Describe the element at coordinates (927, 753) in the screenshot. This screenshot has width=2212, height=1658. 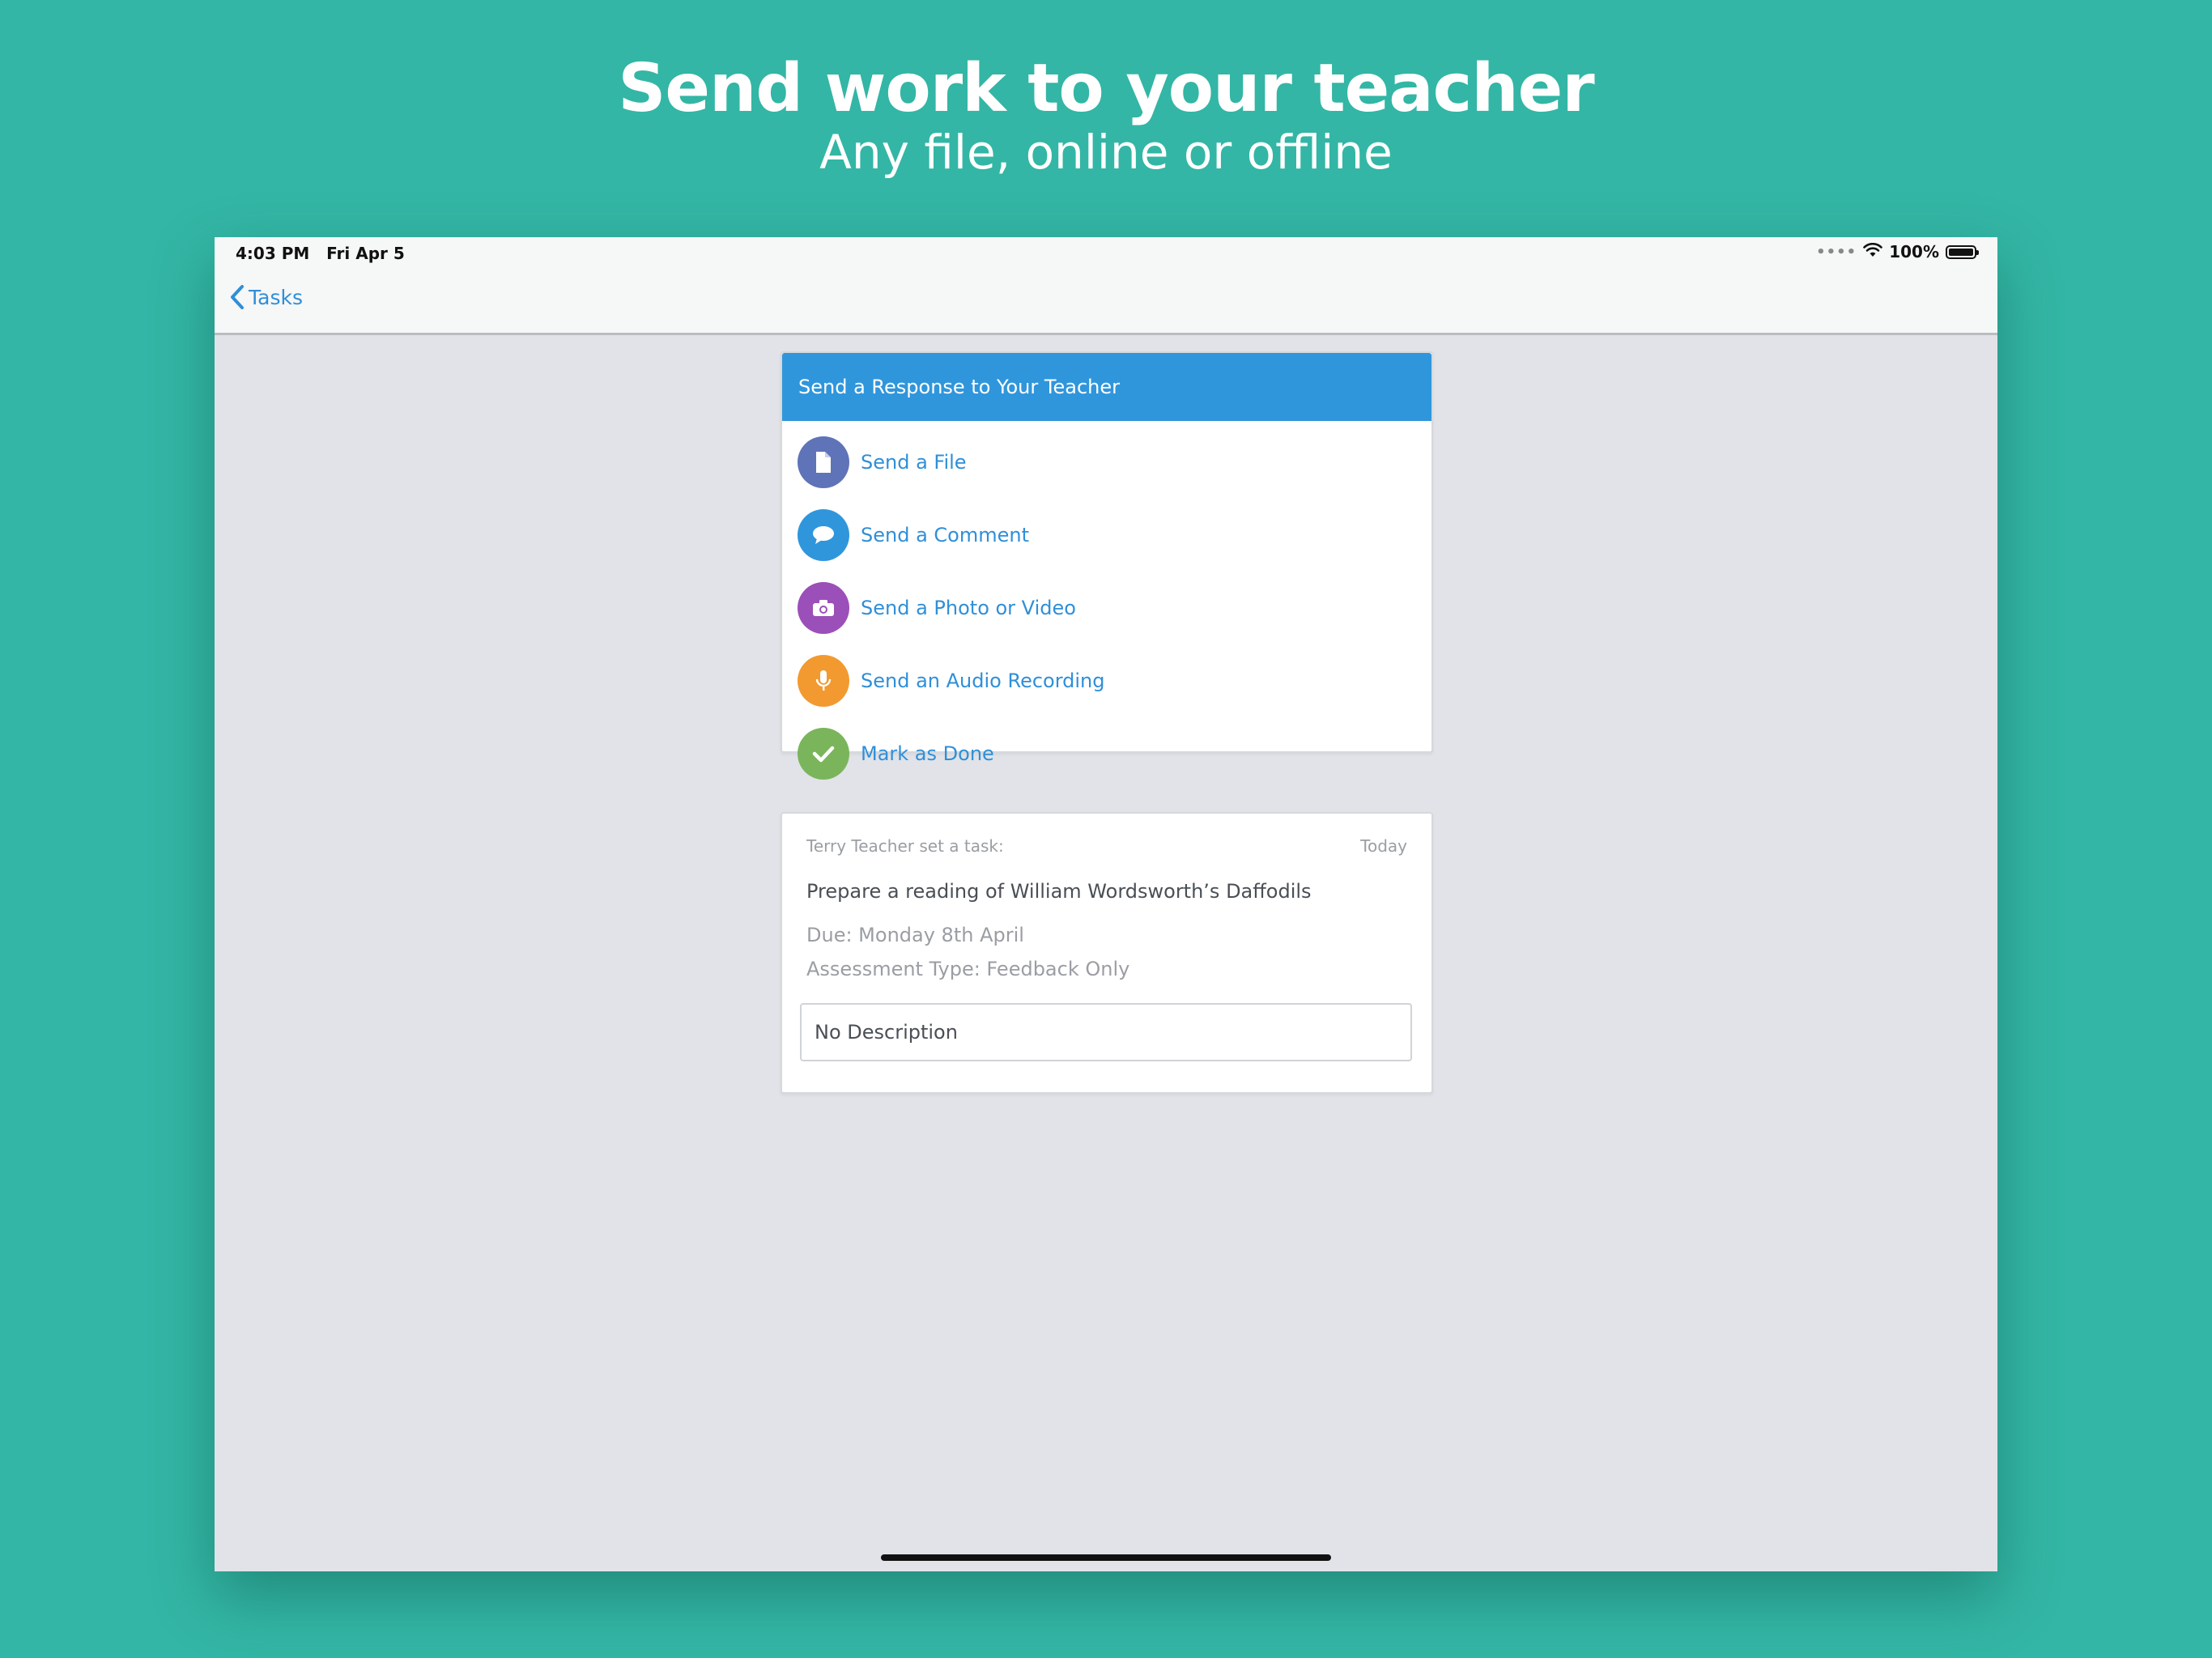
I see `mark-done-label: Mark as Done` at that location.